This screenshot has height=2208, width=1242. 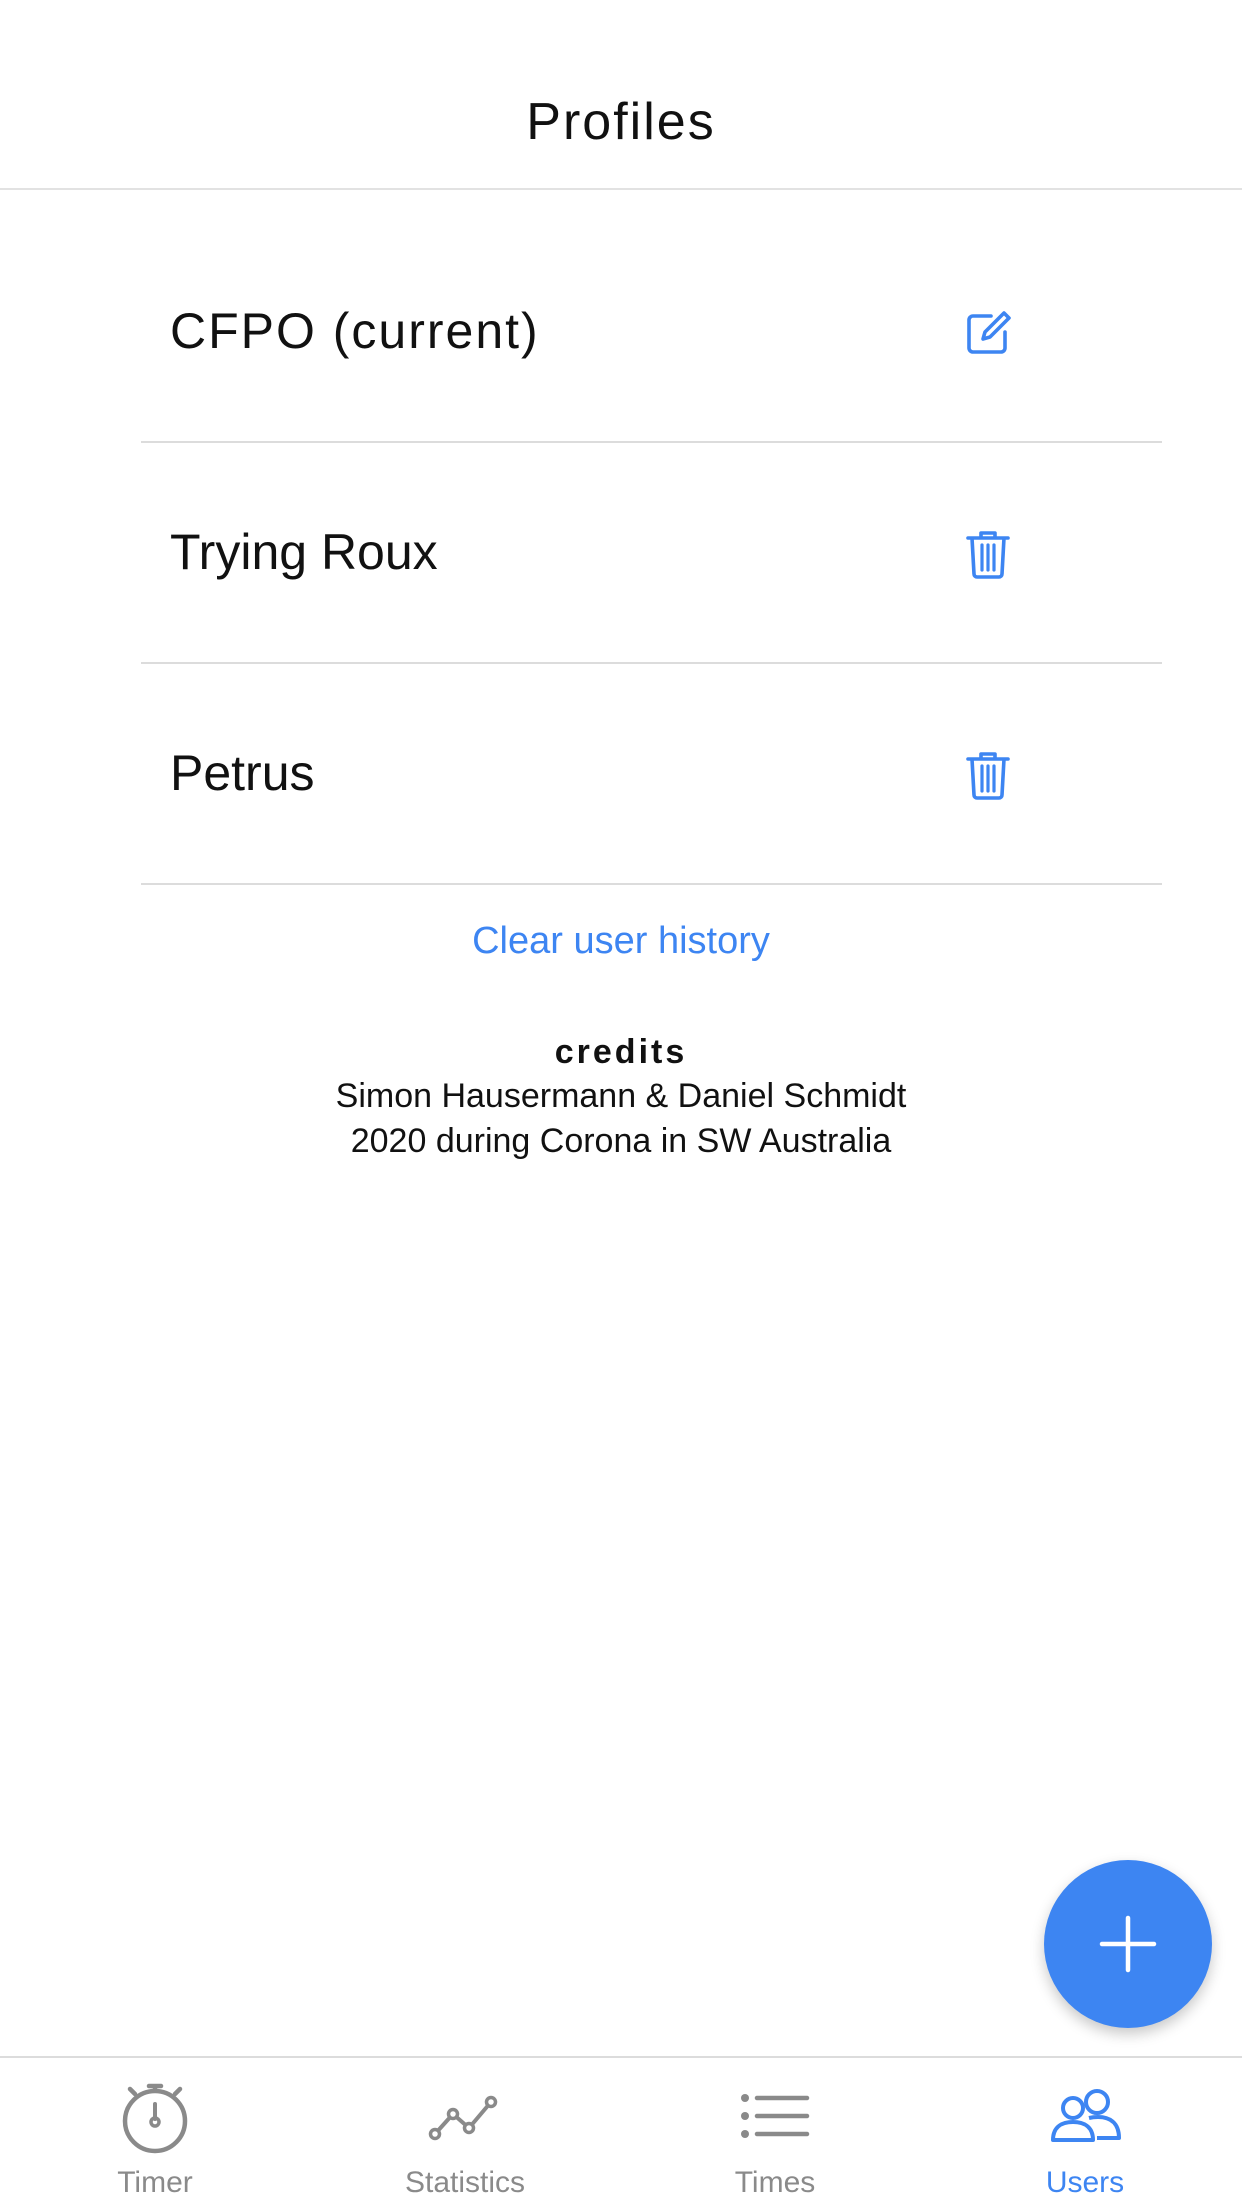 What do you see at coordinates (651, 774) in the screenshot?
I see `profile-row: Petrus` at bounding box center [651, 774].